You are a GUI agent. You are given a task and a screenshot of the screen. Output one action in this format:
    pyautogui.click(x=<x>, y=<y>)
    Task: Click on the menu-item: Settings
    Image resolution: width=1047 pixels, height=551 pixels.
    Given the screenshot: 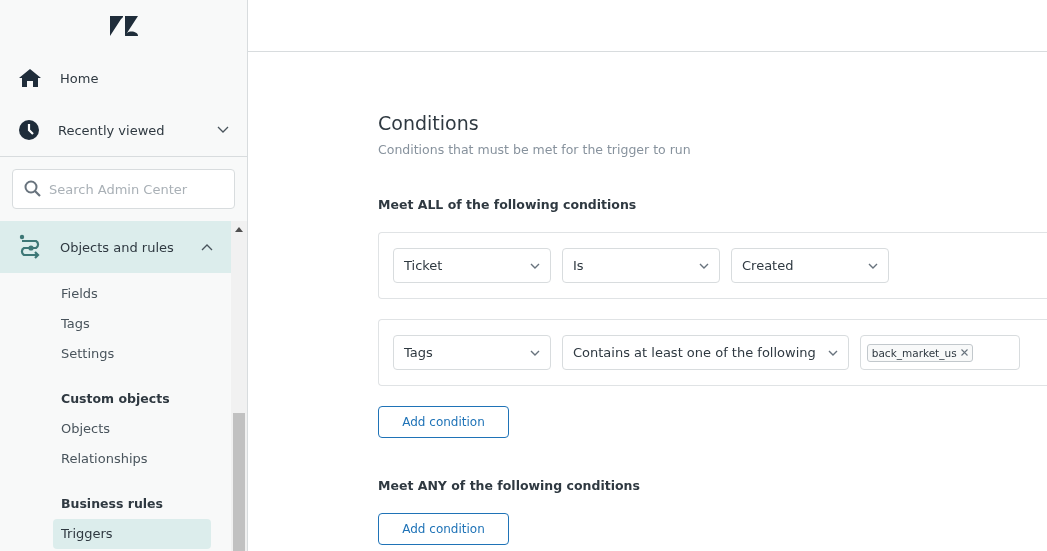 What is the action you would take?
    pyautogui.click(x=132, y=354)
    